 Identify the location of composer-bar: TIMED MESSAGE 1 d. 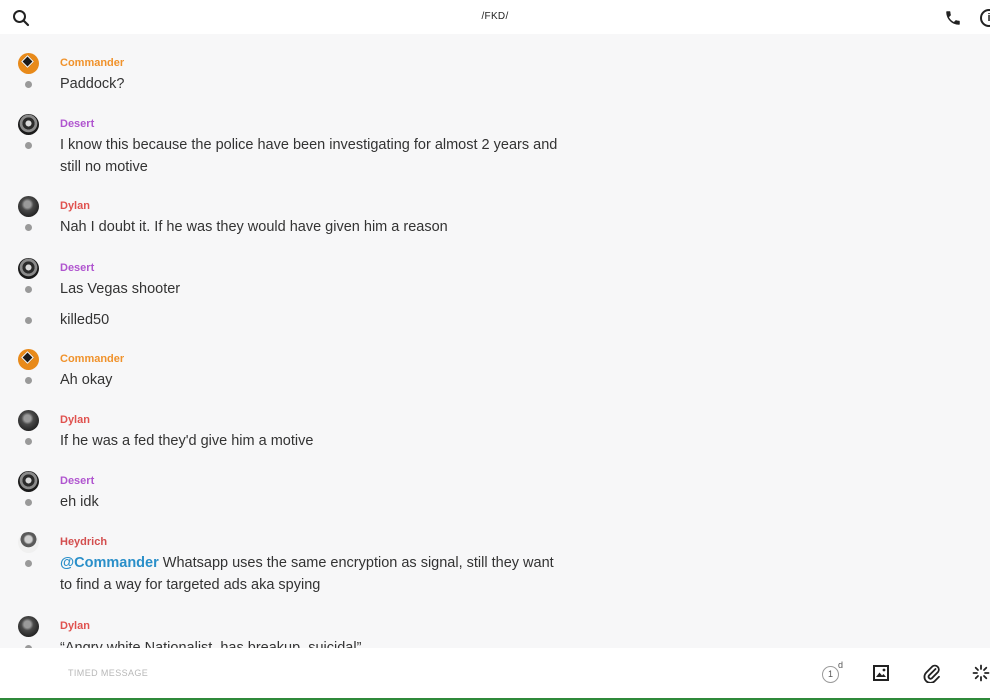
(495, 673).